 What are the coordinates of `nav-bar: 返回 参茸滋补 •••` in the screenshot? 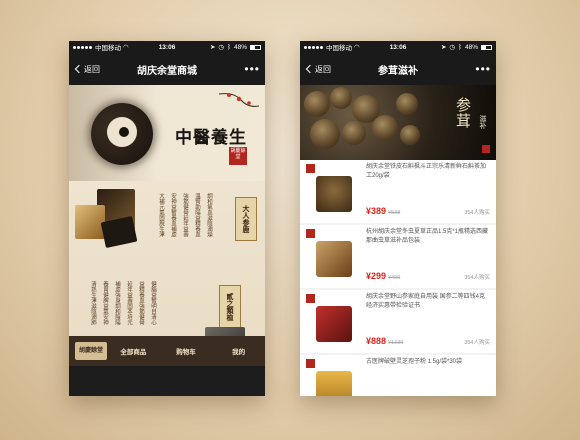 It's located at (398, 69).